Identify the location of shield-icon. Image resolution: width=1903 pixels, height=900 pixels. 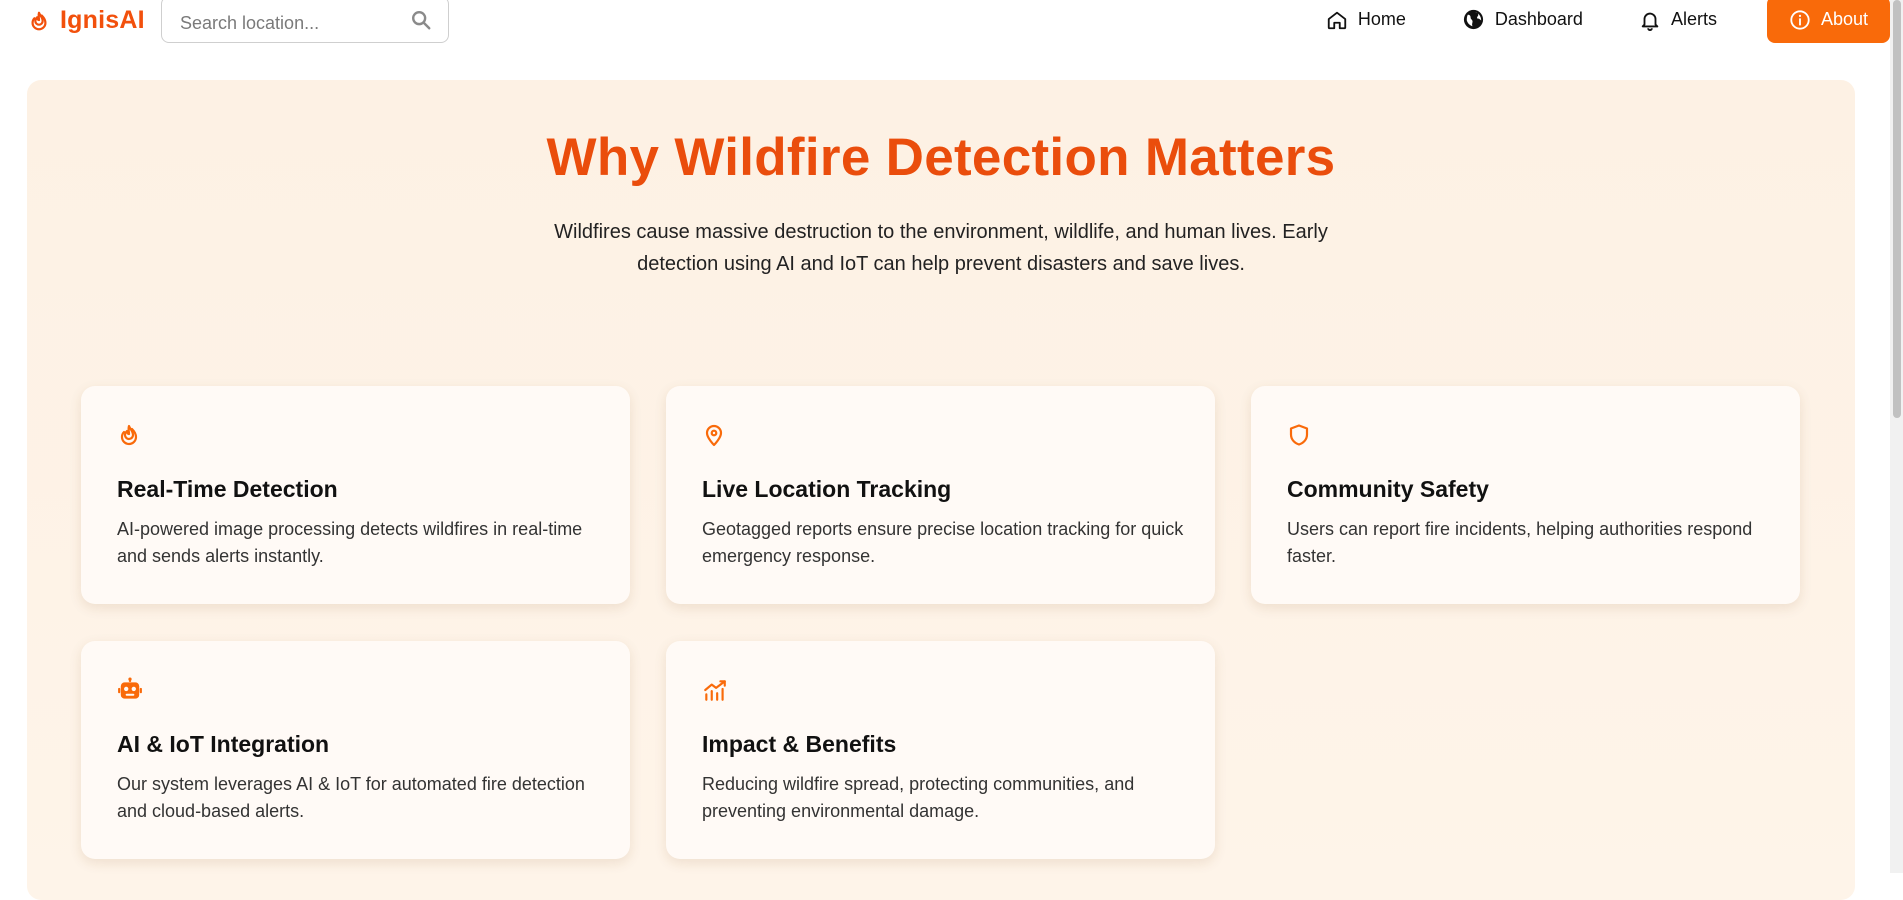
(1300, 435).